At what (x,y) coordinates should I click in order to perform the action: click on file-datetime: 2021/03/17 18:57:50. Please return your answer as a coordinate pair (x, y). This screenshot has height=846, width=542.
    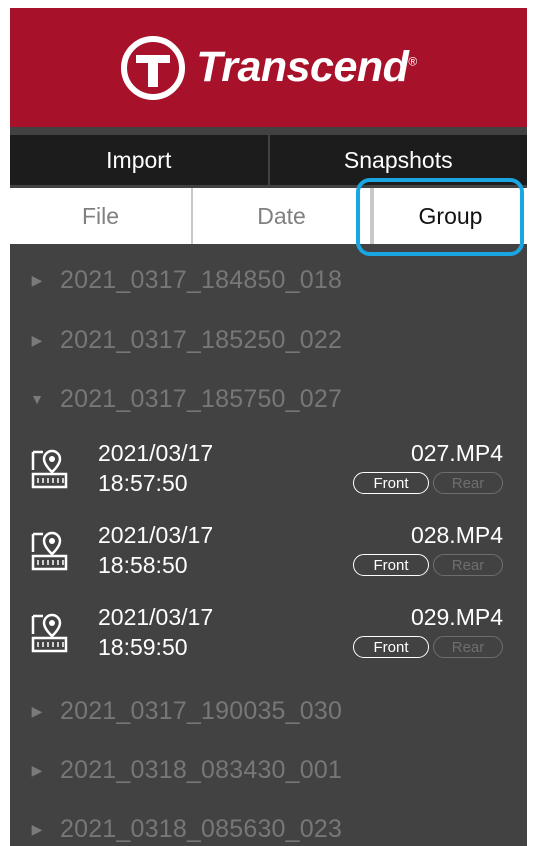
    Looking at the image, I should click on (156, 468).